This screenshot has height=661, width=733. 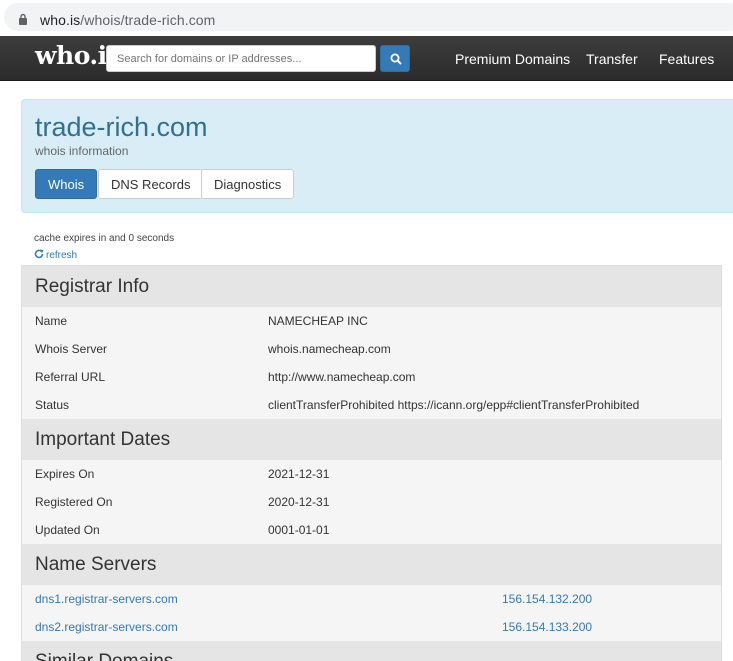 I want to click on registrar-info-heading: Registrar Info, so click(x=371, y=286).